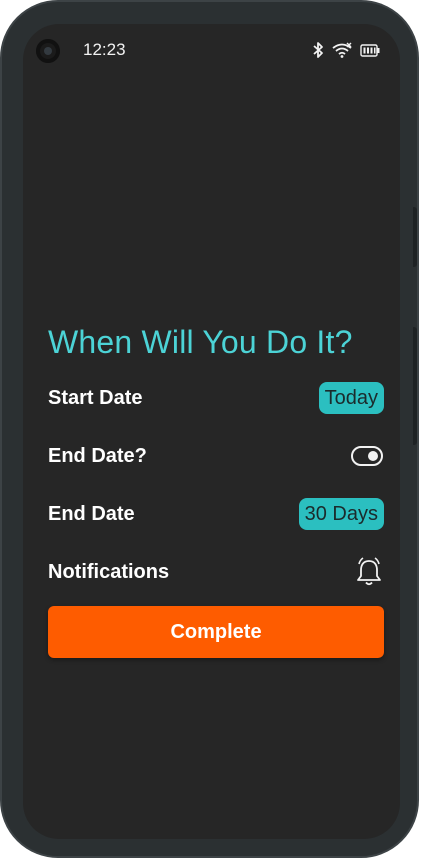  Describe the element at coordinates (351, 398) in the screenshot. I see `start-date-picker: Today` at that location.